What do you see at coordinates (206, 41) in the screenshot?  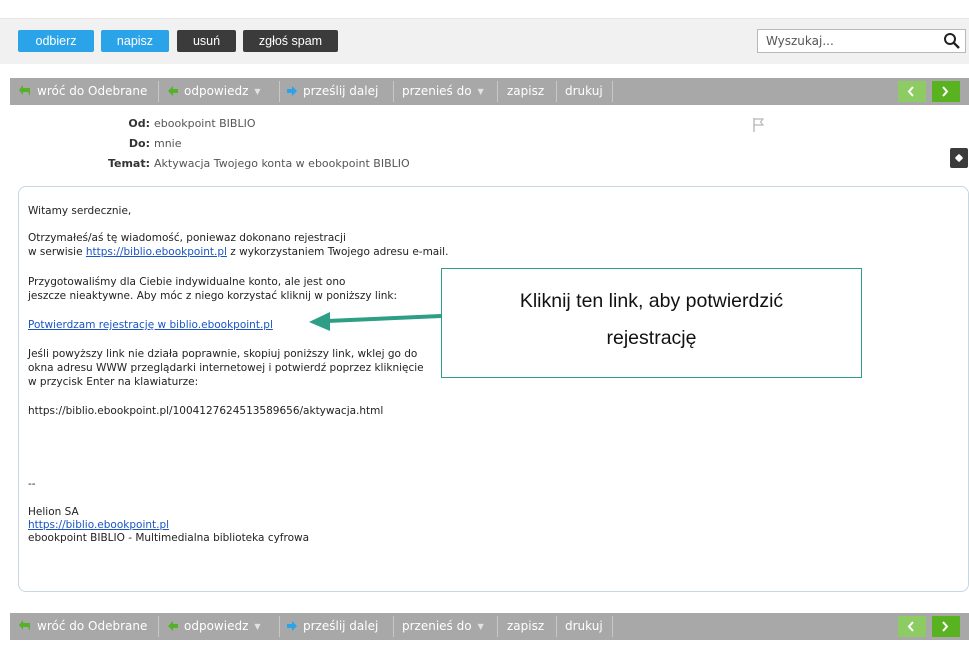 I see `delete-button: usuń` at bounding box center [206, 41].